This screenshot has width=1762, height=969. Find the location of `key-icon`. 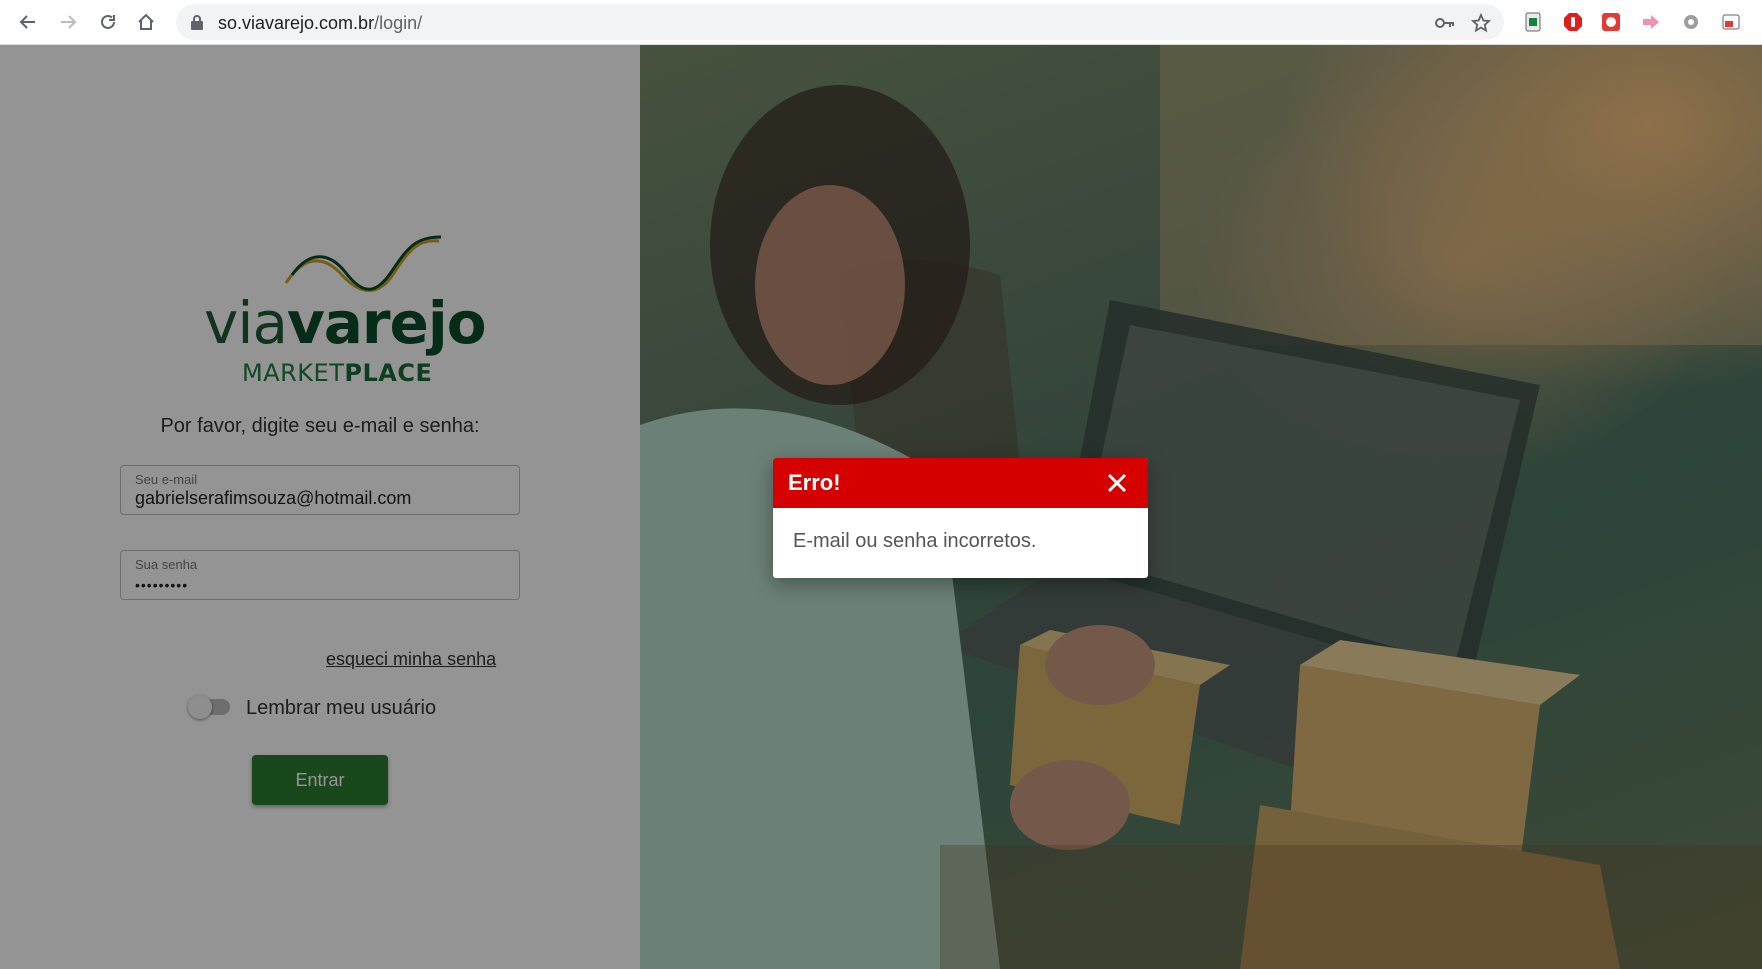

key-icon is located at coordinates (1445, 23).